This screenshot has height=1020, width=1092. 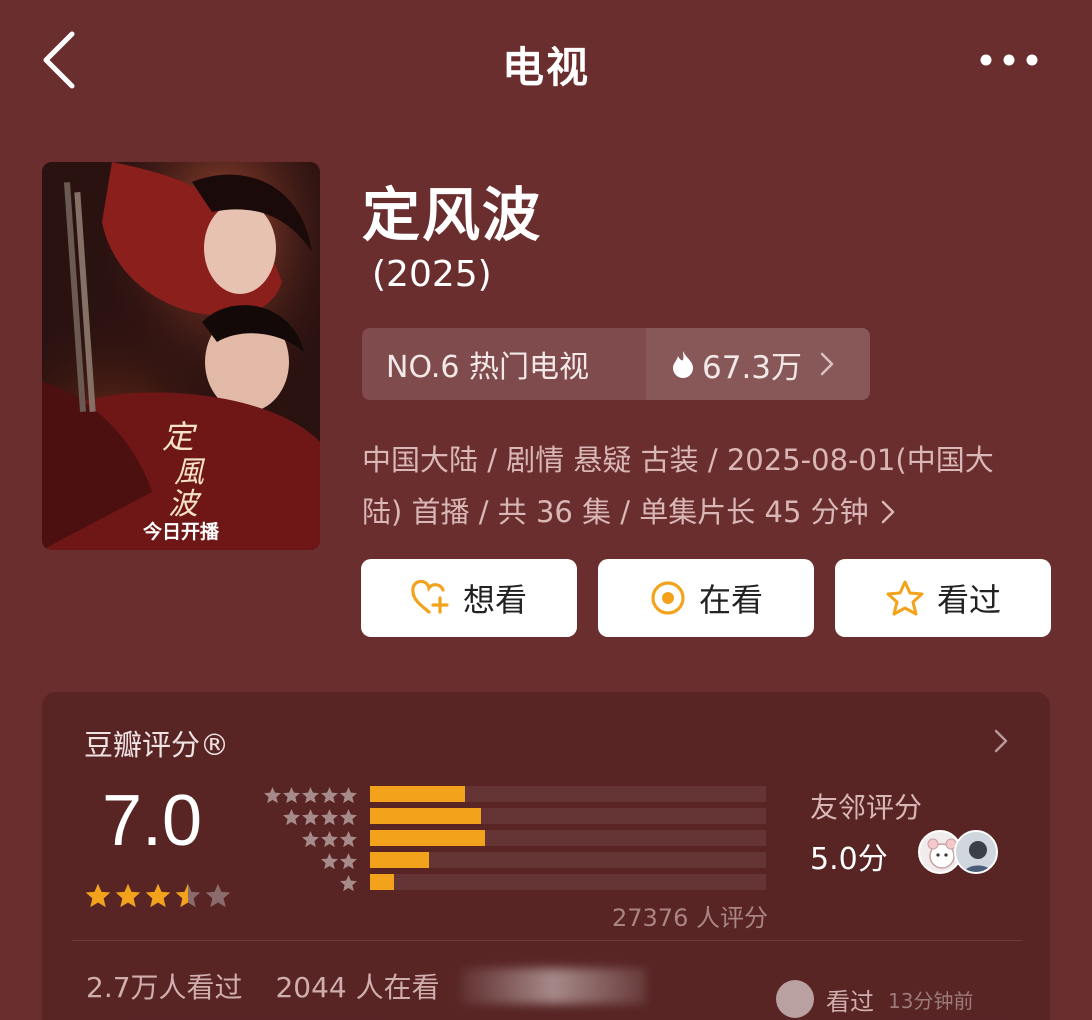 I want to click on poster-logo-char: 定, so click(x=180, y=437).